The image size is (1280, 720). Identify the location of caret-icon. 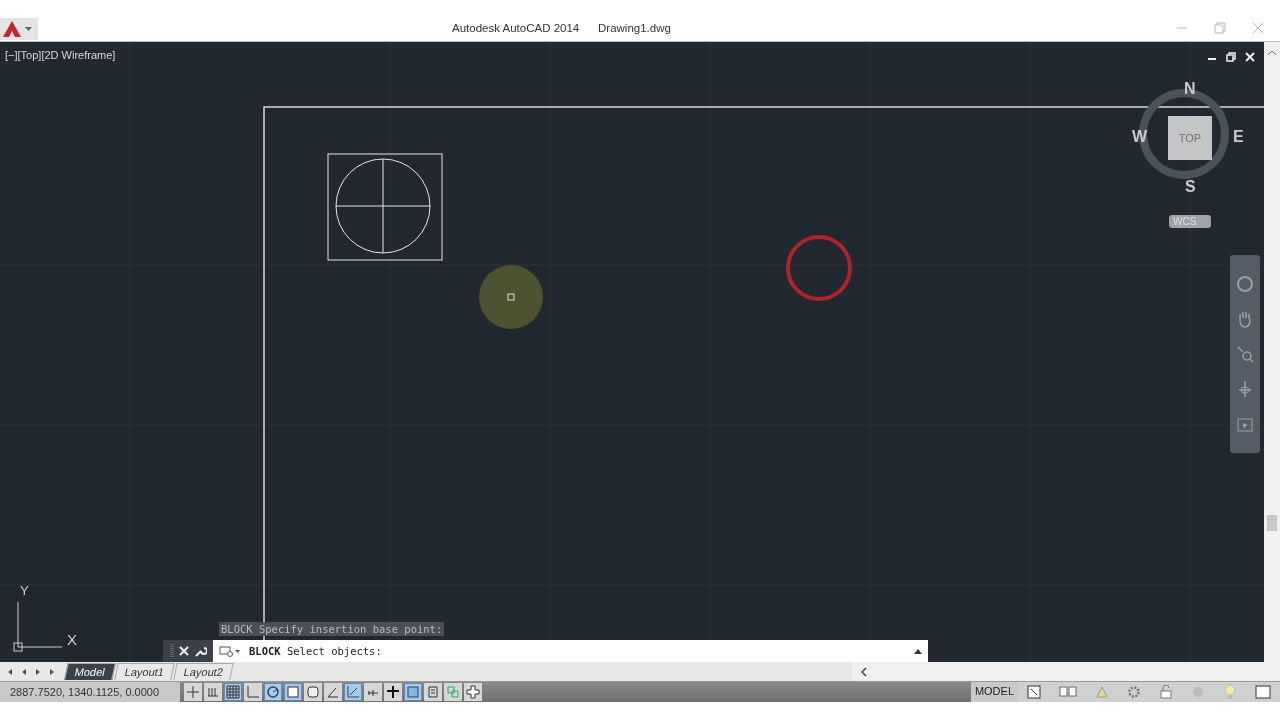
(28, 29).